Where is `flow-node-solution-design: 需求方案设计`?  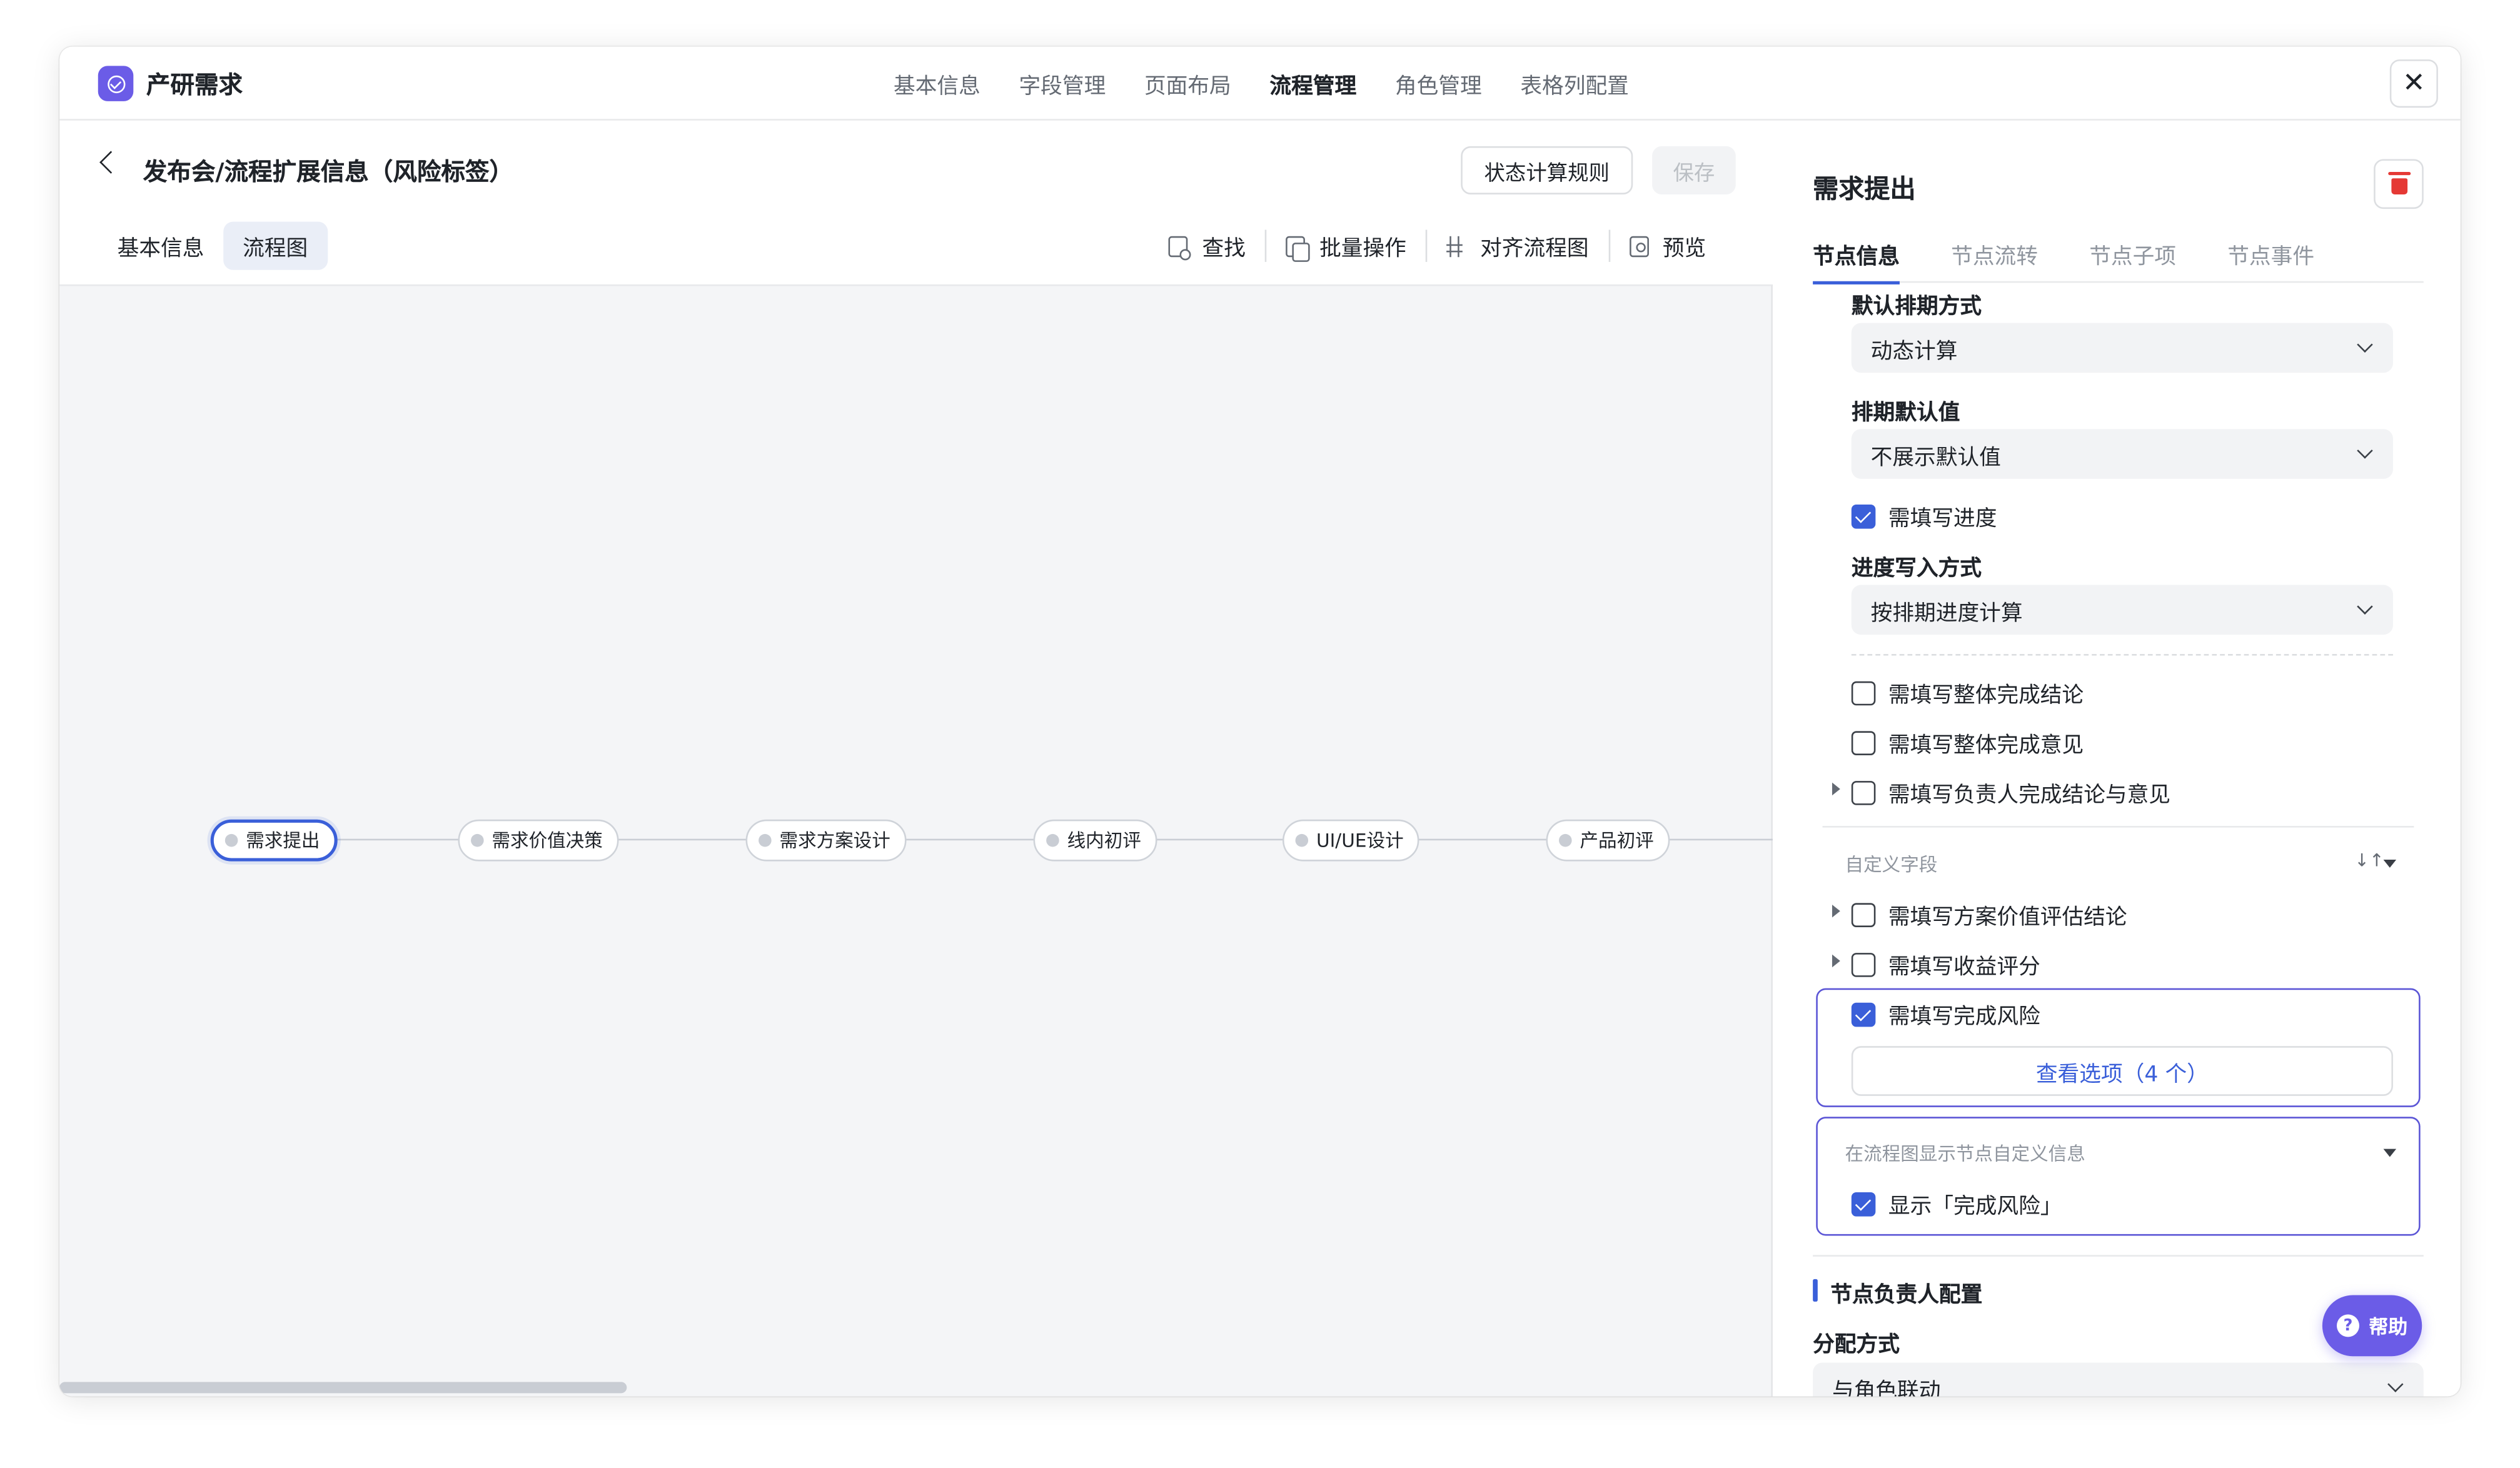
flow-node-solution-design: 需求方案设计 is located at coordinates (826, 840).